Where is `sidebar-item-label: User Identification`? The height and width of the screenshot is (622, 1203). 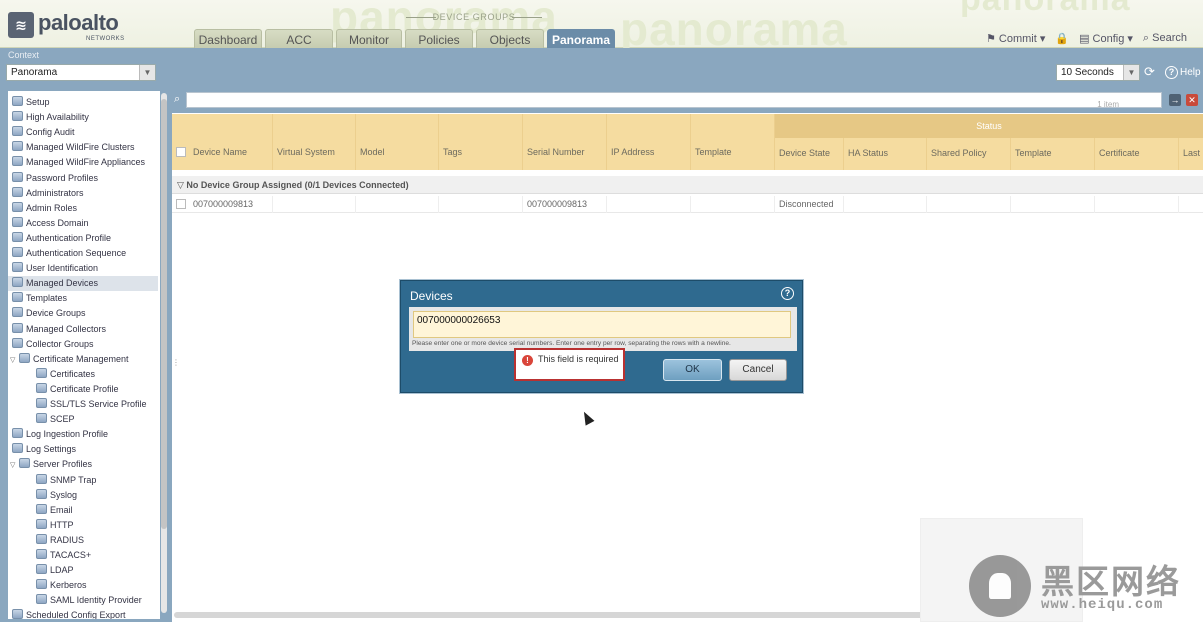
sidebar-item-label: User Identification is located at coordinates (62, 268).